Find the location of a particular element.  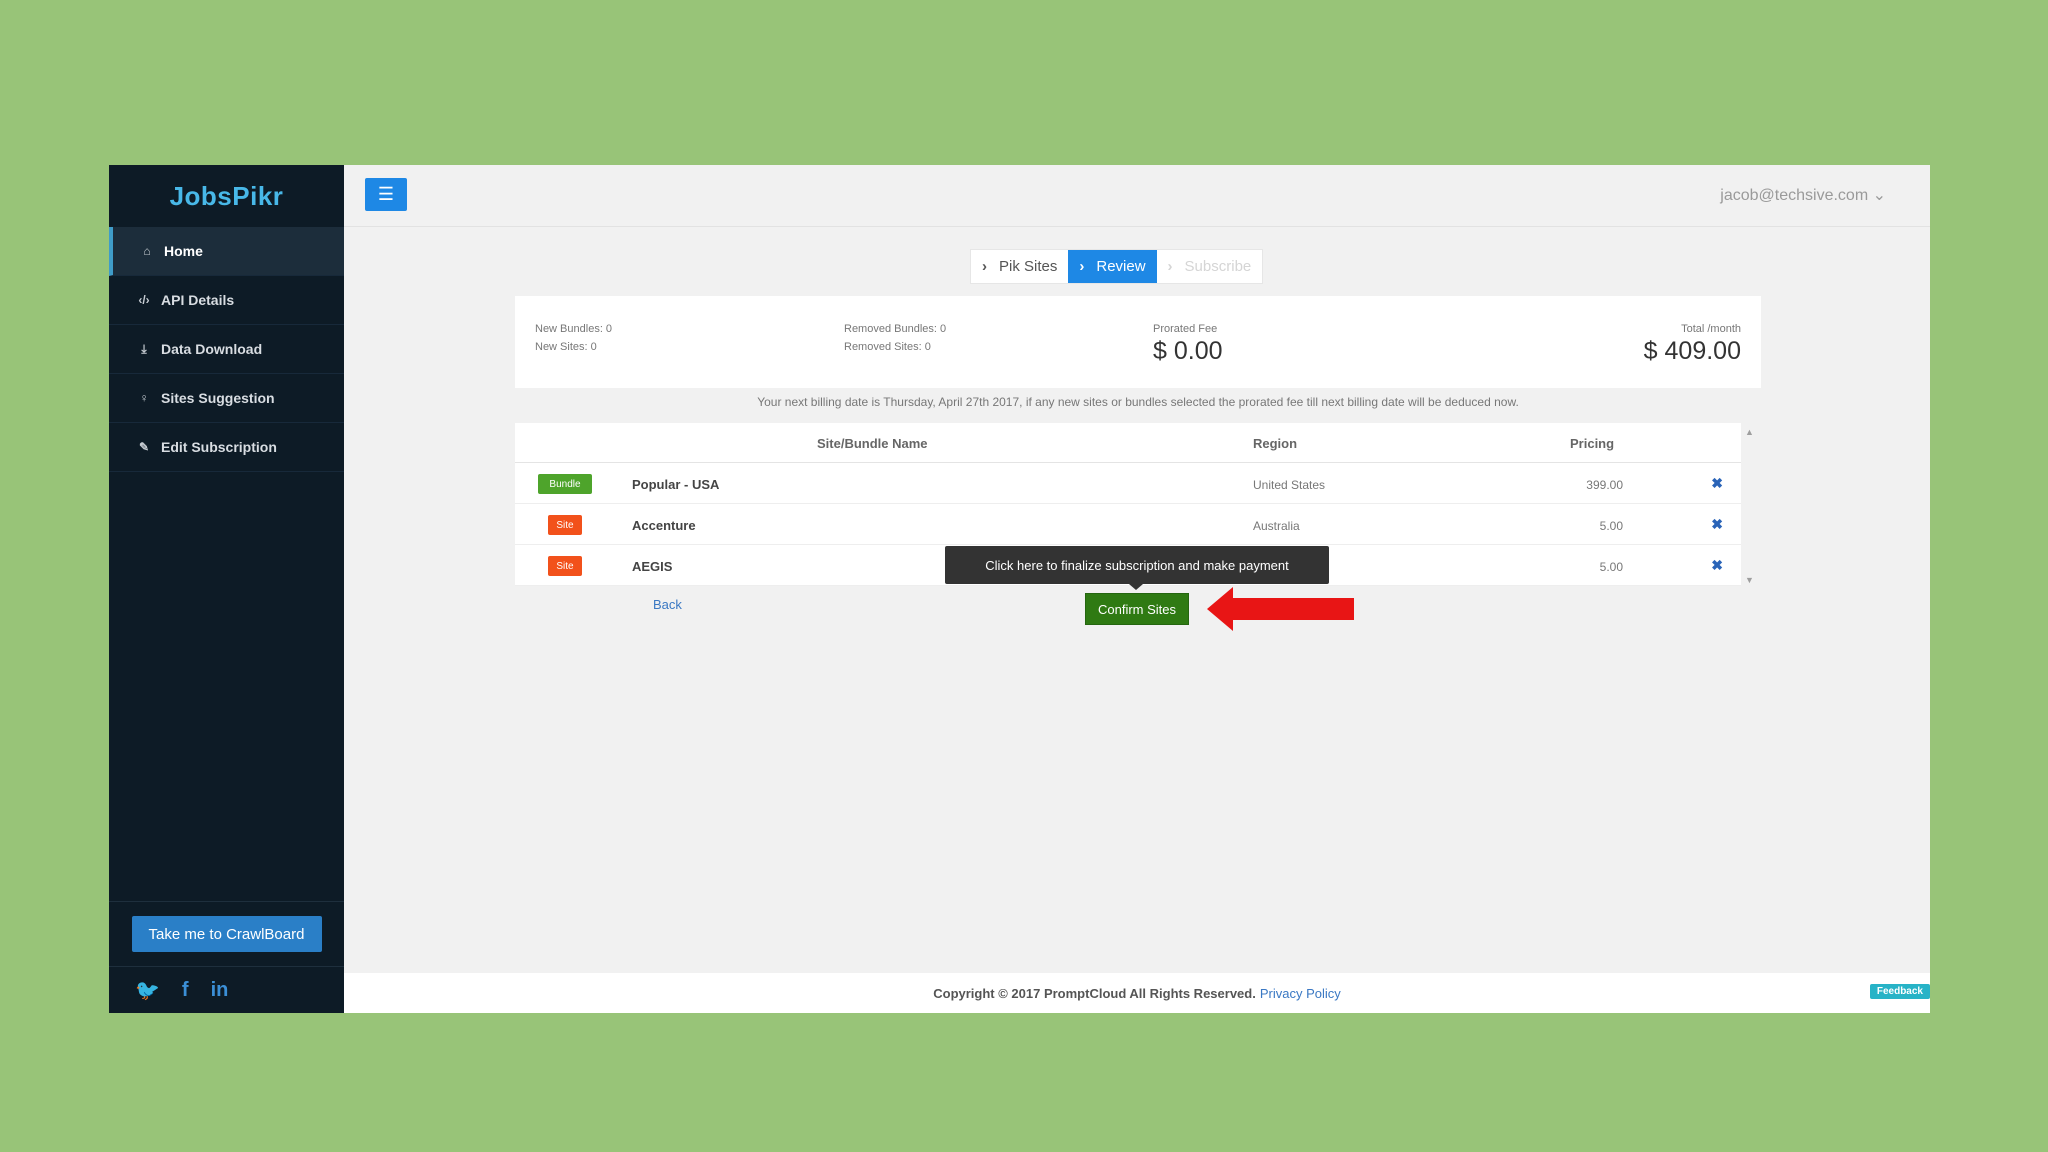

step-pik-sites: › Pik Sites is located at coordinates (1019, 266).